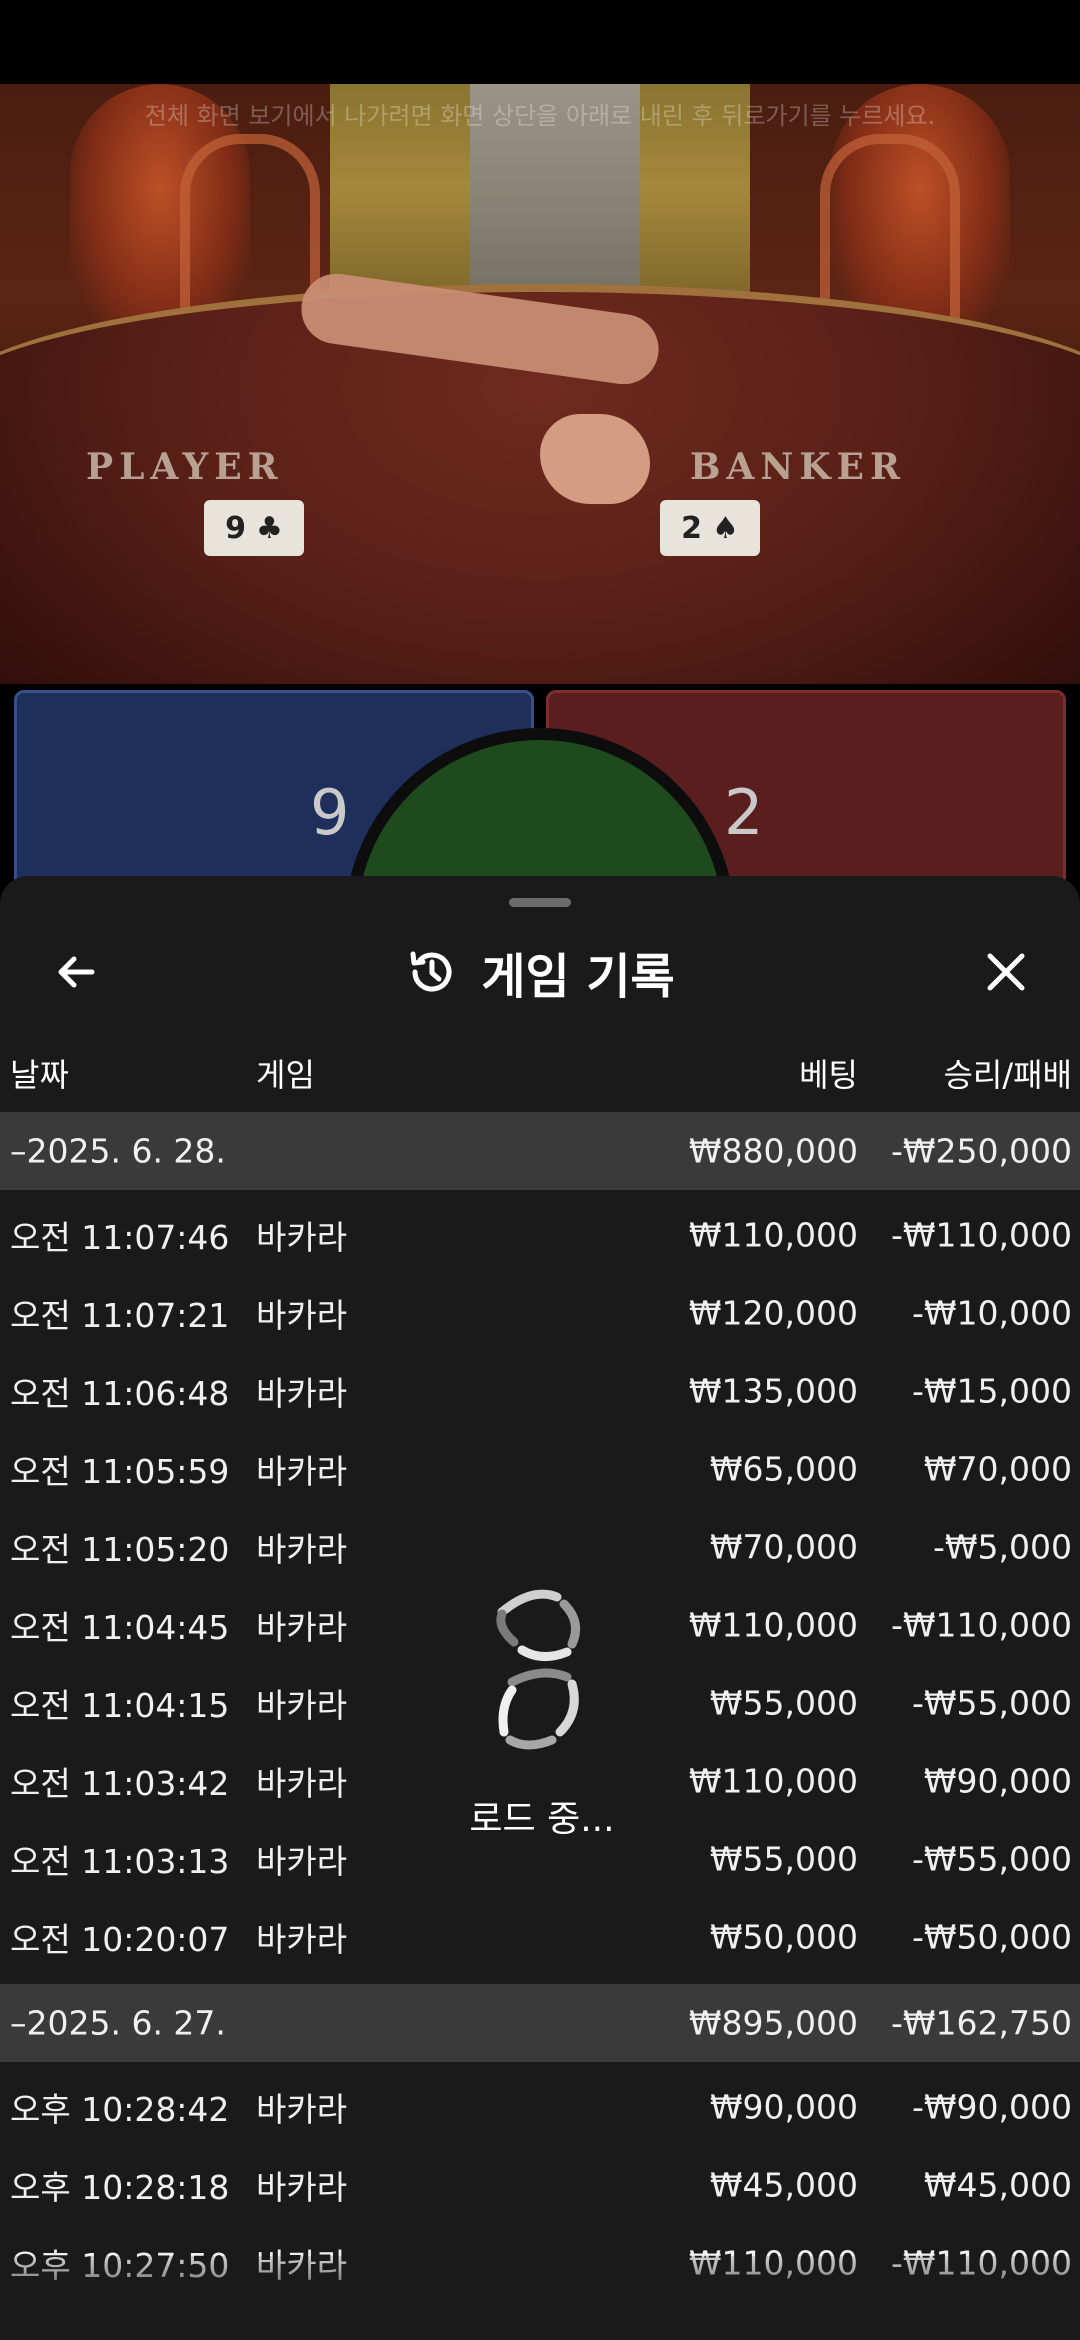  What do you see at coordinates (120, 1549) in the screenshot?
I see `row-time: 오전 11:05:20` at bounding box center [120, 1549].